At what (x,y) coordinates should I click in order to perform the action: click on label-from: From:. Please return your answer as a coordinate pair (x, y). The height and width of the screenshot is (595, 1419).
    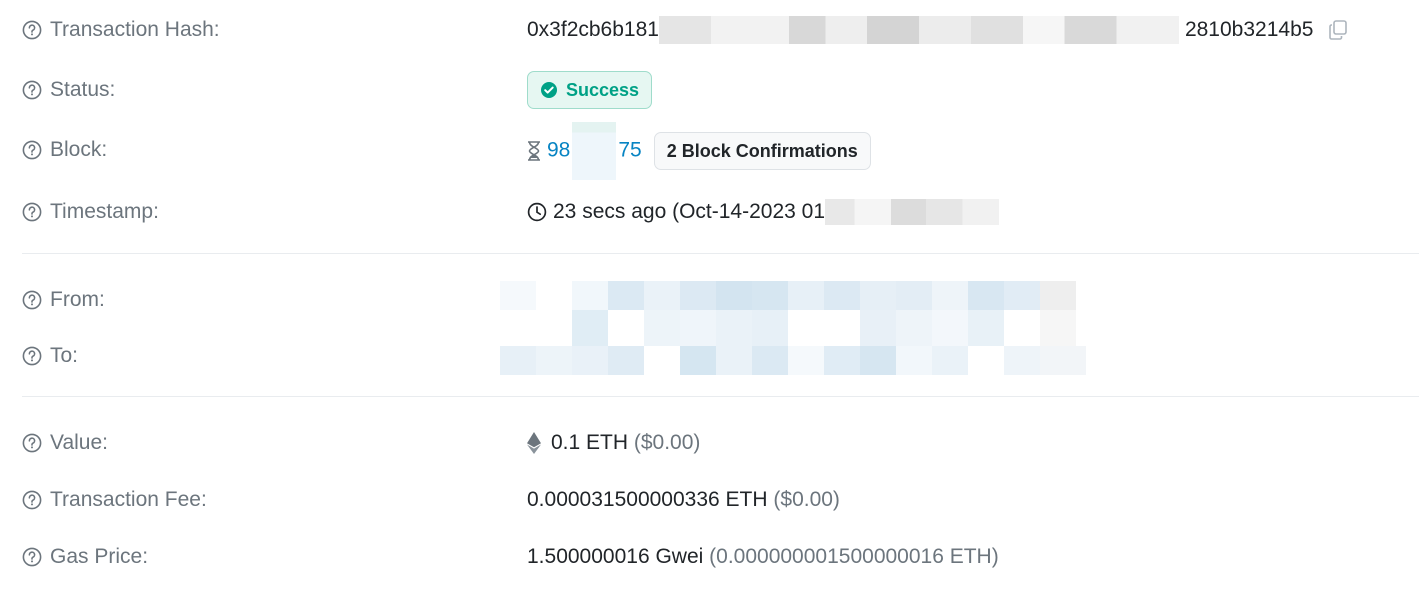
    Looking at the image, I should click on (63, 300).